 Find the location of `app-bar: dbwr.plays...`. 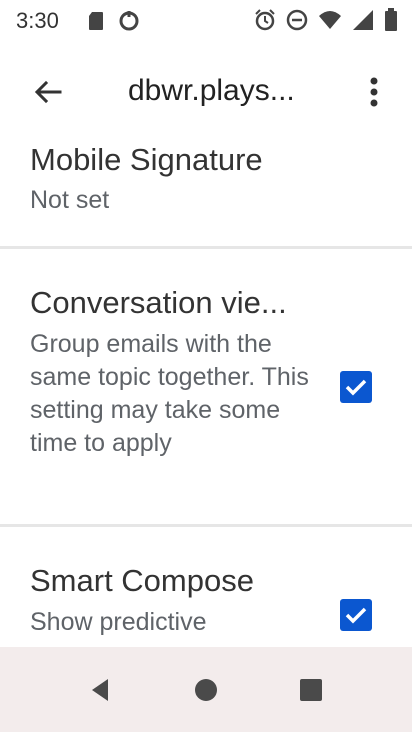

app-bar: dbwr.plays... is located at coordinates (206, 92).